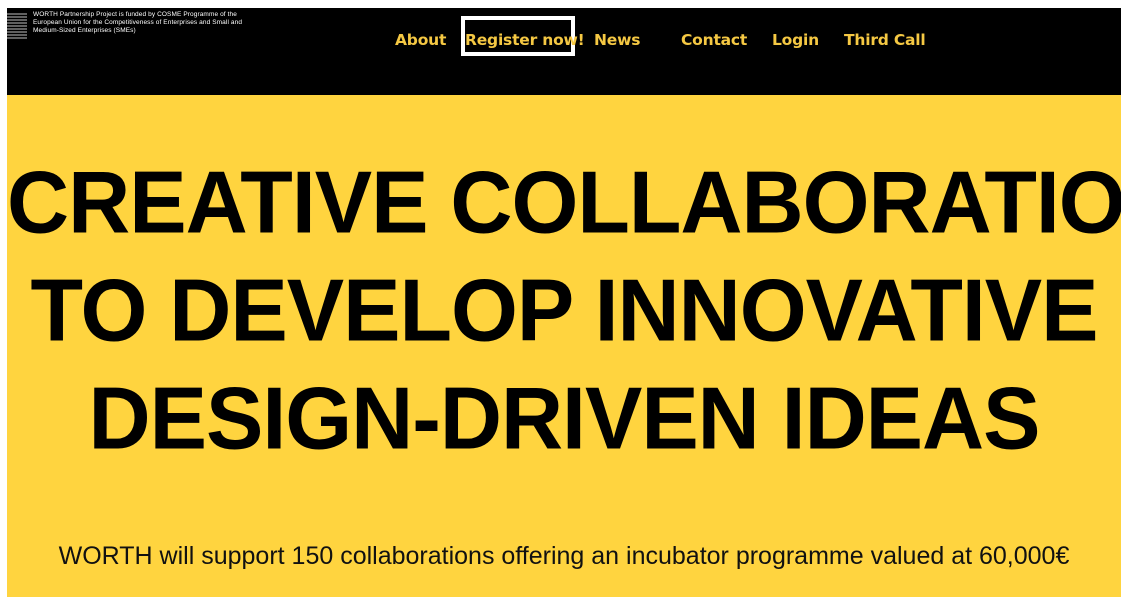 Image resolution: width=1121 pixels, height=597 pixels. I want to click on nav-about-link: About, so click(420, 40).